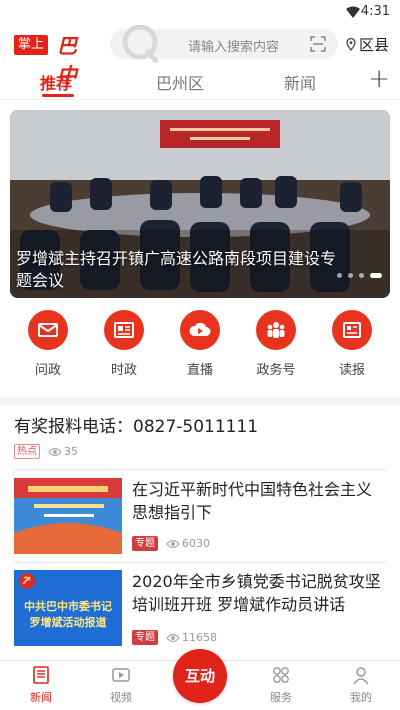  What do you see at coordinates (281, 675) in the screenshot?
I see `grid-icon` at bounding box center [281, 675].